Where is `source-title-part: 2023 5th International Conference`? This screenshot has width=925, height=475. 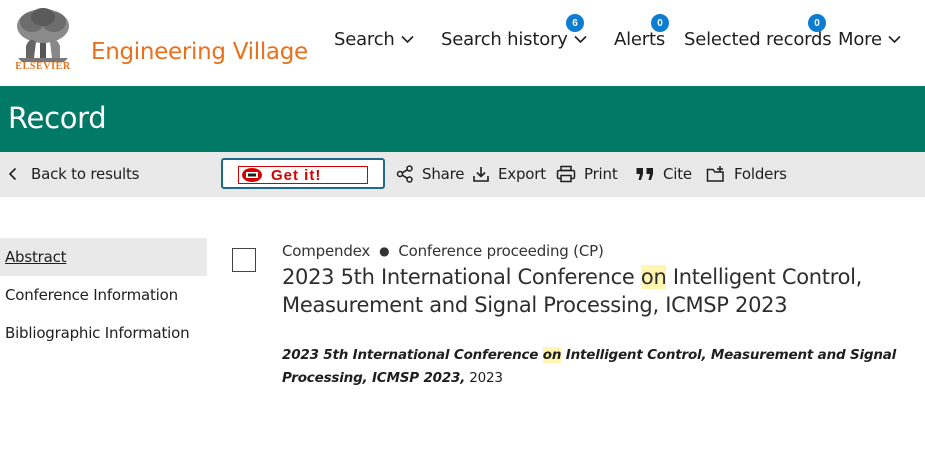 source-title-part: 2023 5th International Conference is located at coordinates (412, 355).